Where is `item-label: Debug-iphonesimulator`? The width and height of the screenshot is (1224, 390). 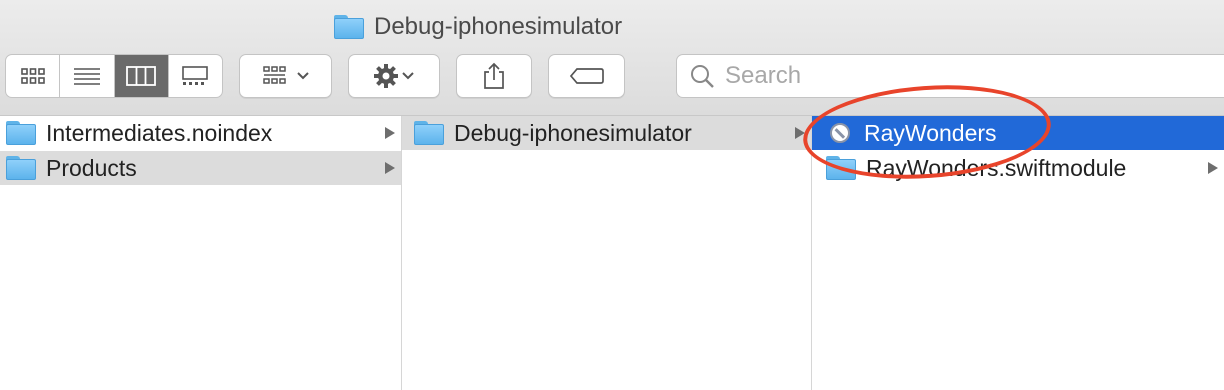 item-label: Debug-iphonesimulator is located at coordinates (573, 132).